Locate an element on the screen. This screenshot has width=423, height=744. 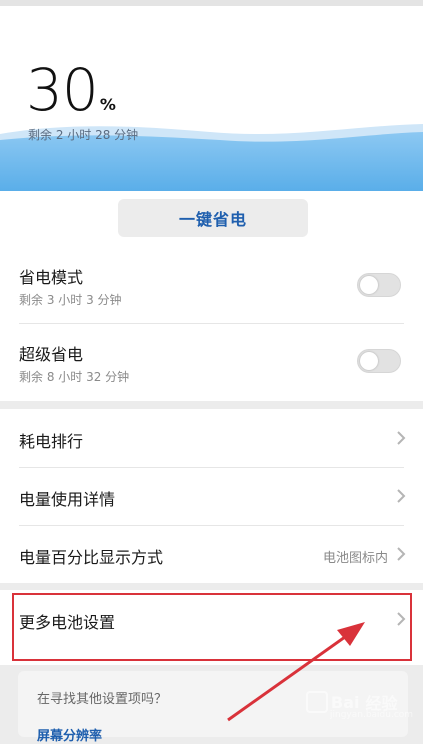
battery-percent: 30 % is located at coordinates (71, 90).